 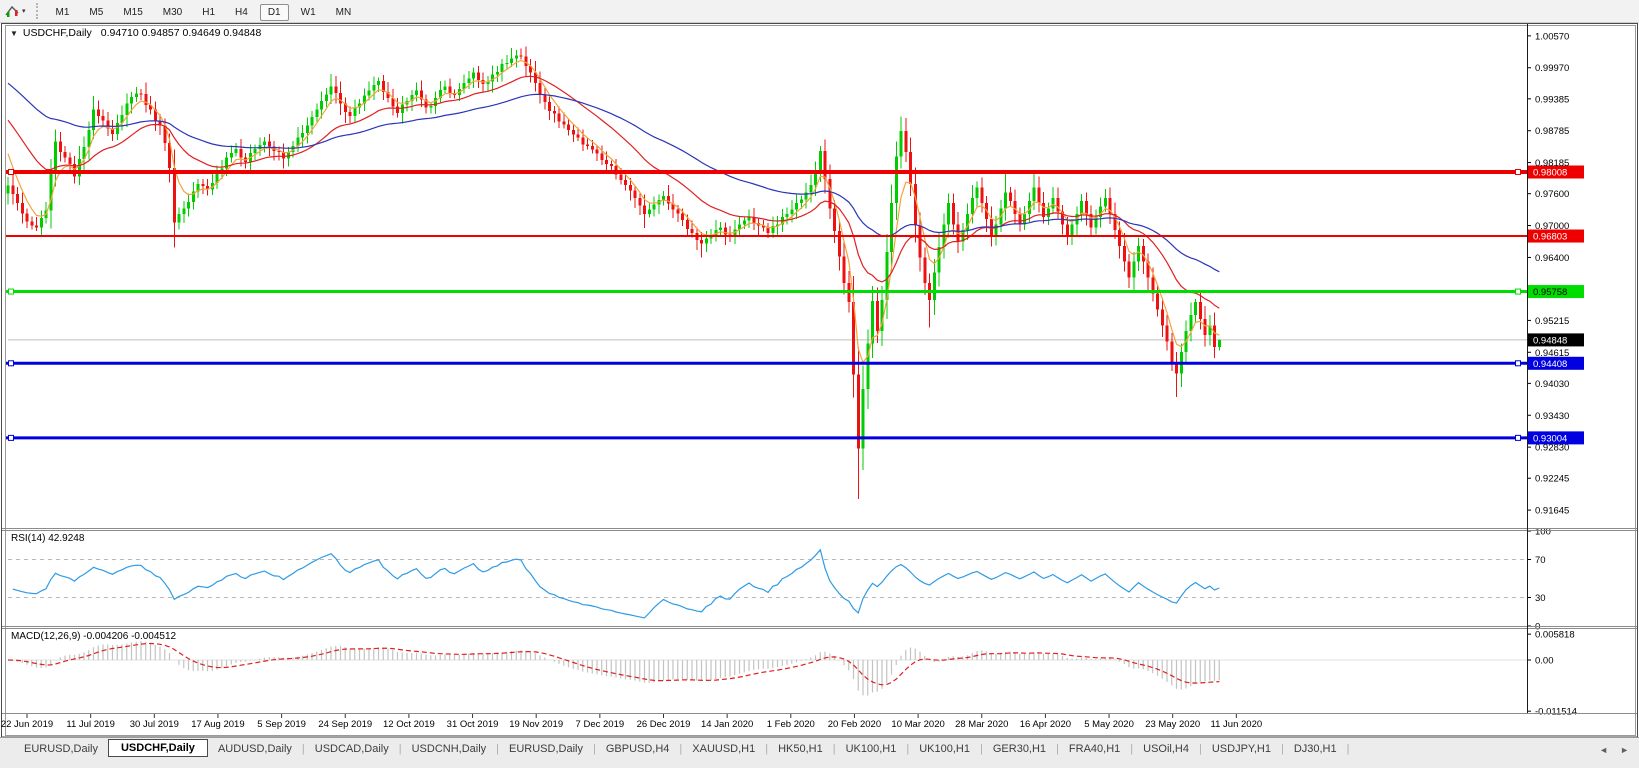 What do you see at coordinates (132, 12) in the screenshot?
I see `timeframe-button-M15: M15` at bounding box center [132, 12].